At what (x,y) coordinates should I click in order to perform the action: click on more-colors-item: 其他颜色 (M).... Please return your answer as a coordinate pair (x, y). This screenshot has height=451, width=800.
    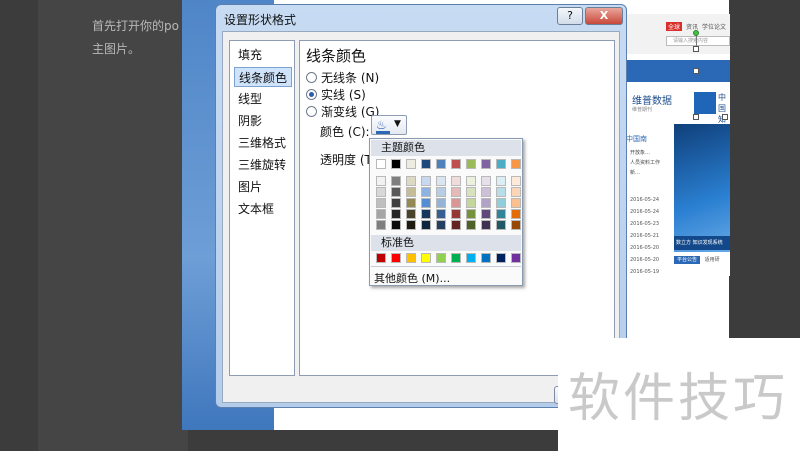
    Looking at the image, I should click on (412, 278).